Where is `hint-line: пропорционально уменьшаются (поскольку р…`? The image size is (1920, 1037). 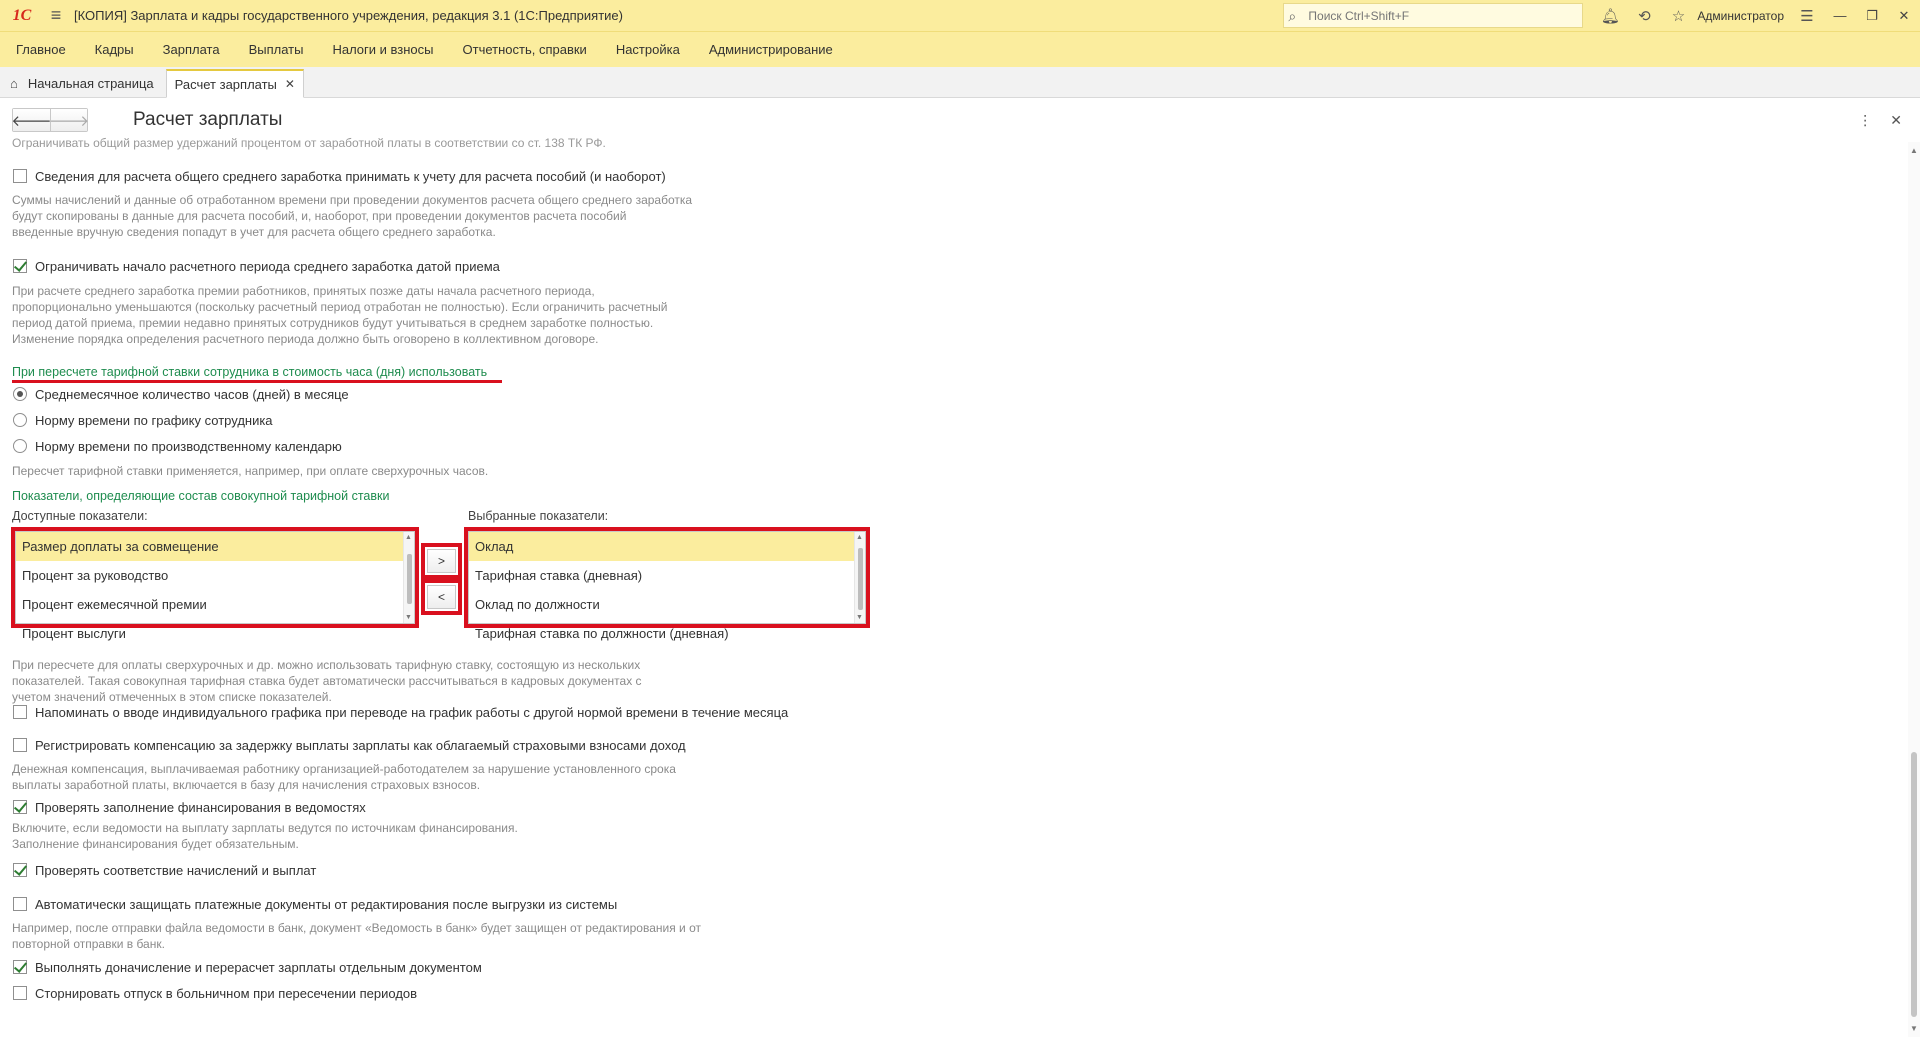 hint-line: пропорционально уменьшаются (поскольку р… is located at coordinates (340, 307).